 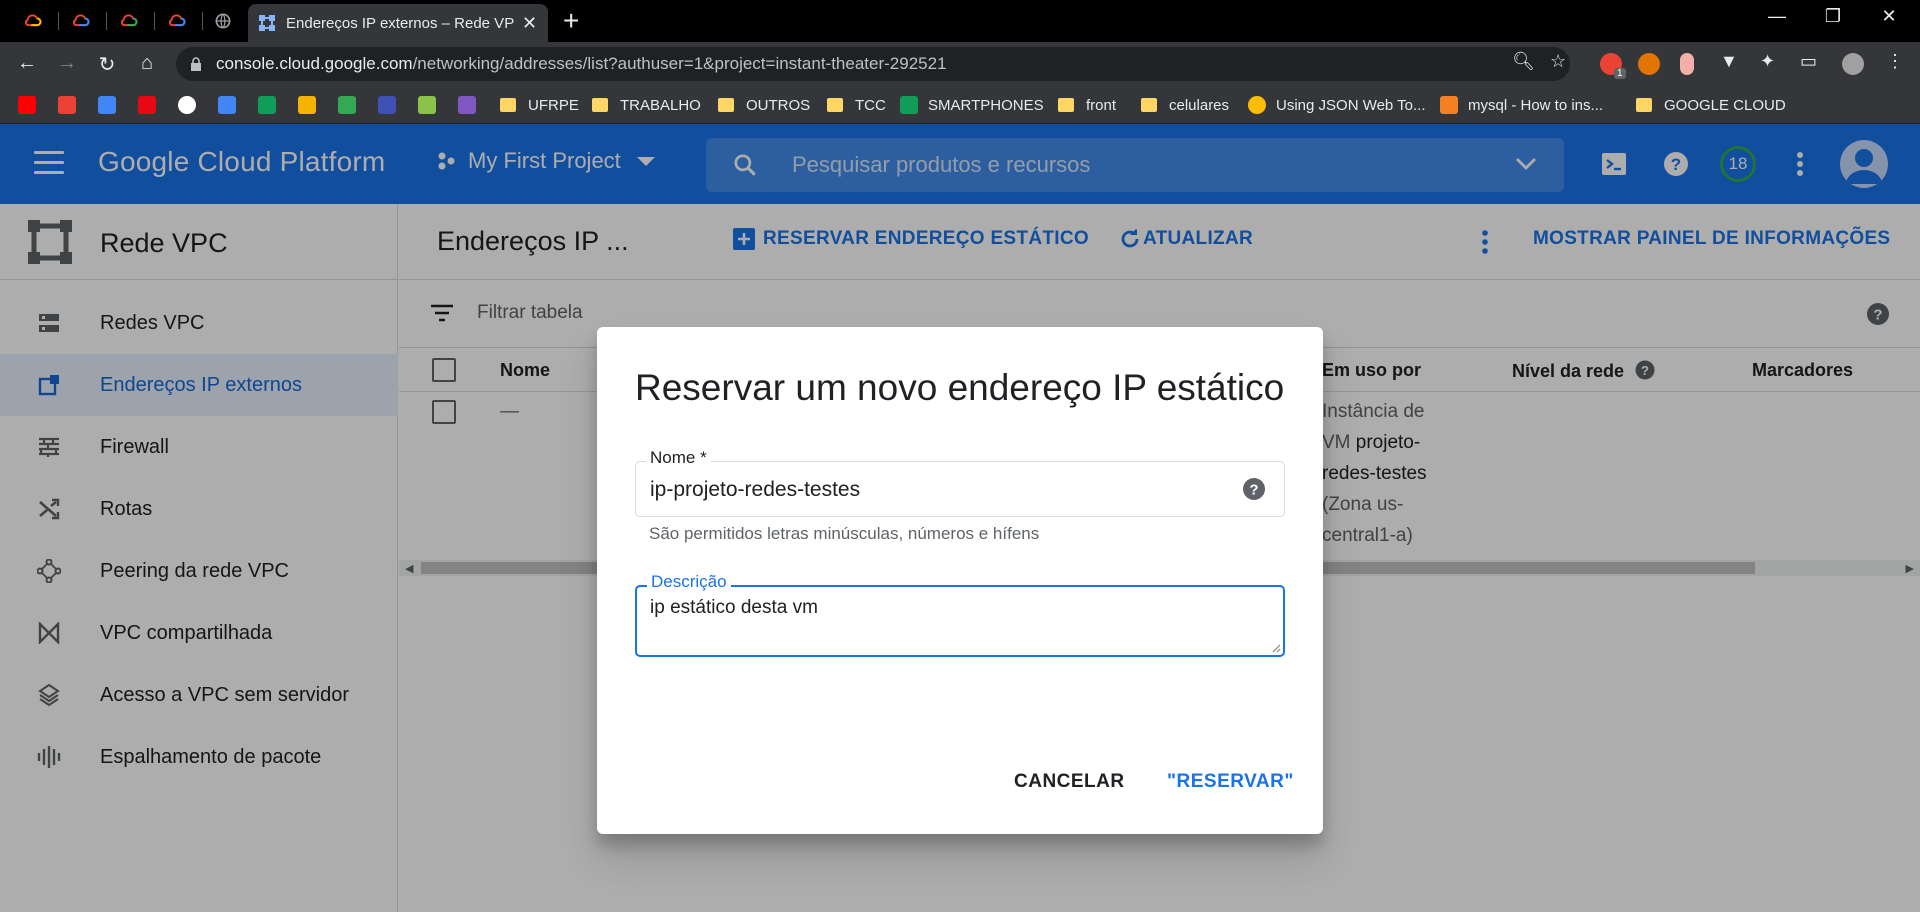 I want to click on vue-devtools-icon: ▼, so click(x=1729, y=61).